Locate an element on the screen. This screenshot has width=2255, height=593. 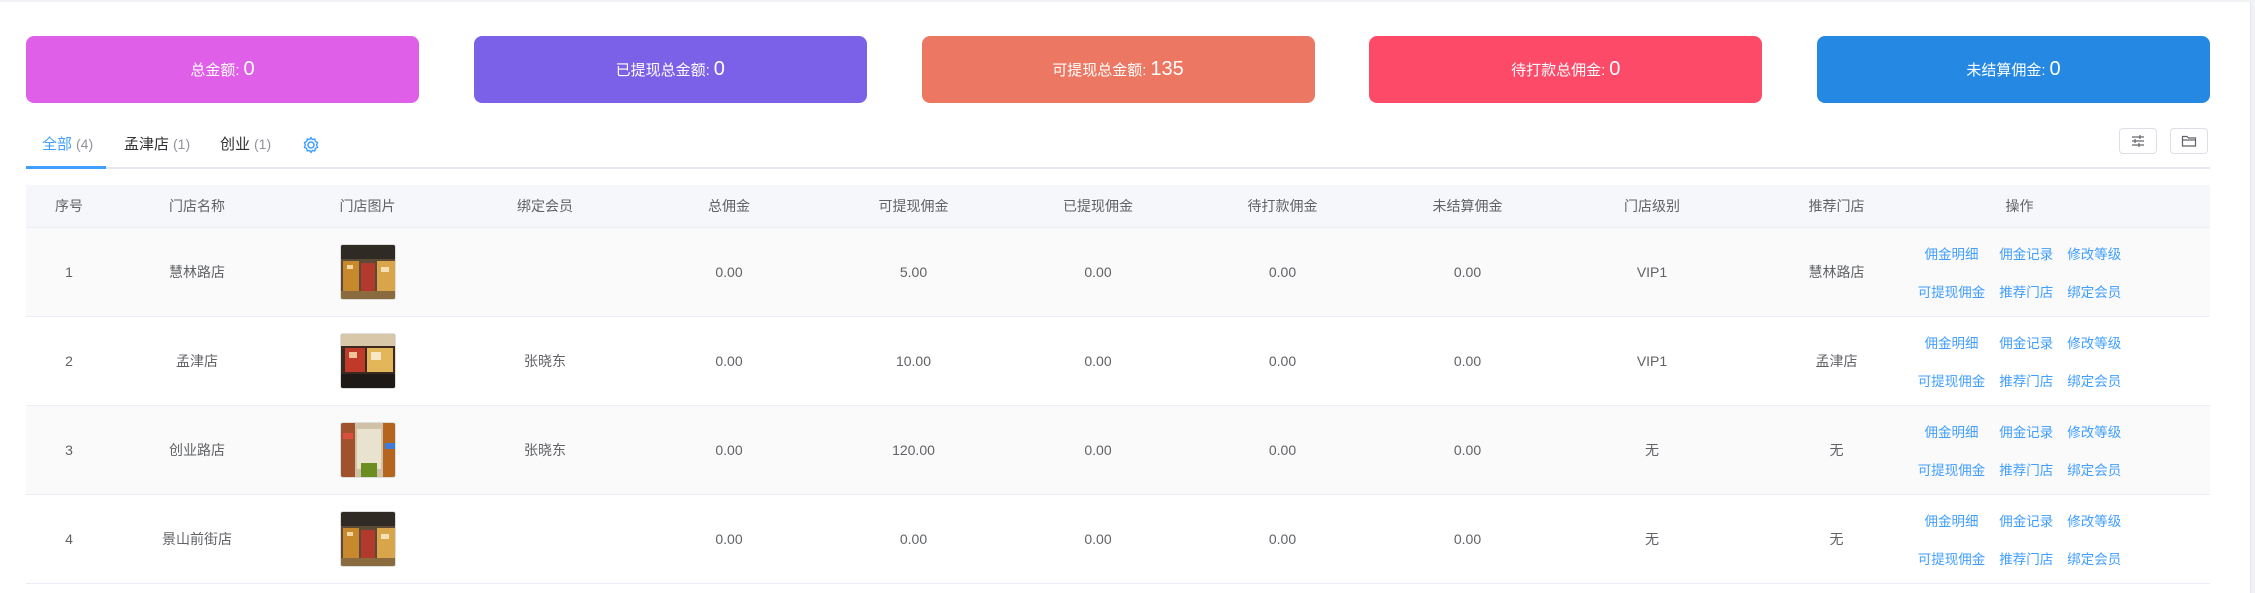
store-name: 景山前街店 is located at coordinates (197, 539).